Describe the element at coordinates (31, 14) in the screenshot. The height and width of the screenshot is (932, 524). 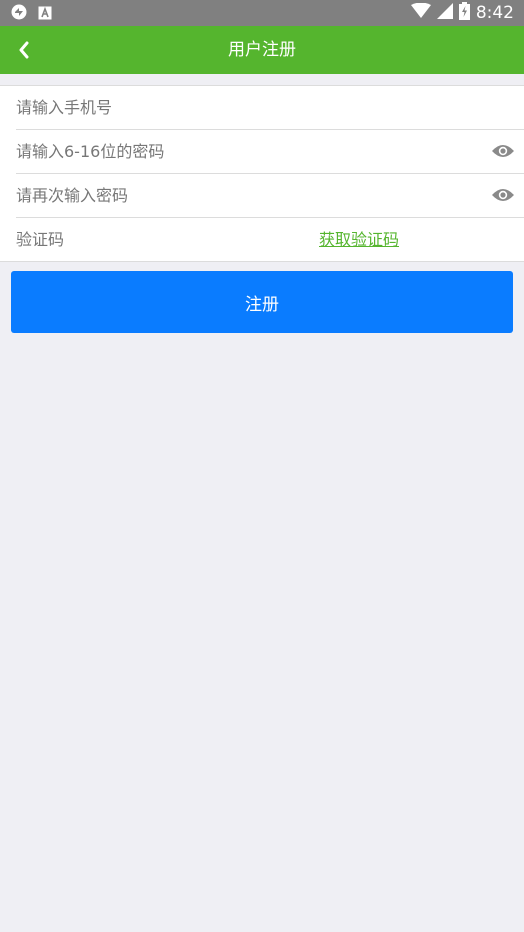
I see `status-left-icons` at that location.